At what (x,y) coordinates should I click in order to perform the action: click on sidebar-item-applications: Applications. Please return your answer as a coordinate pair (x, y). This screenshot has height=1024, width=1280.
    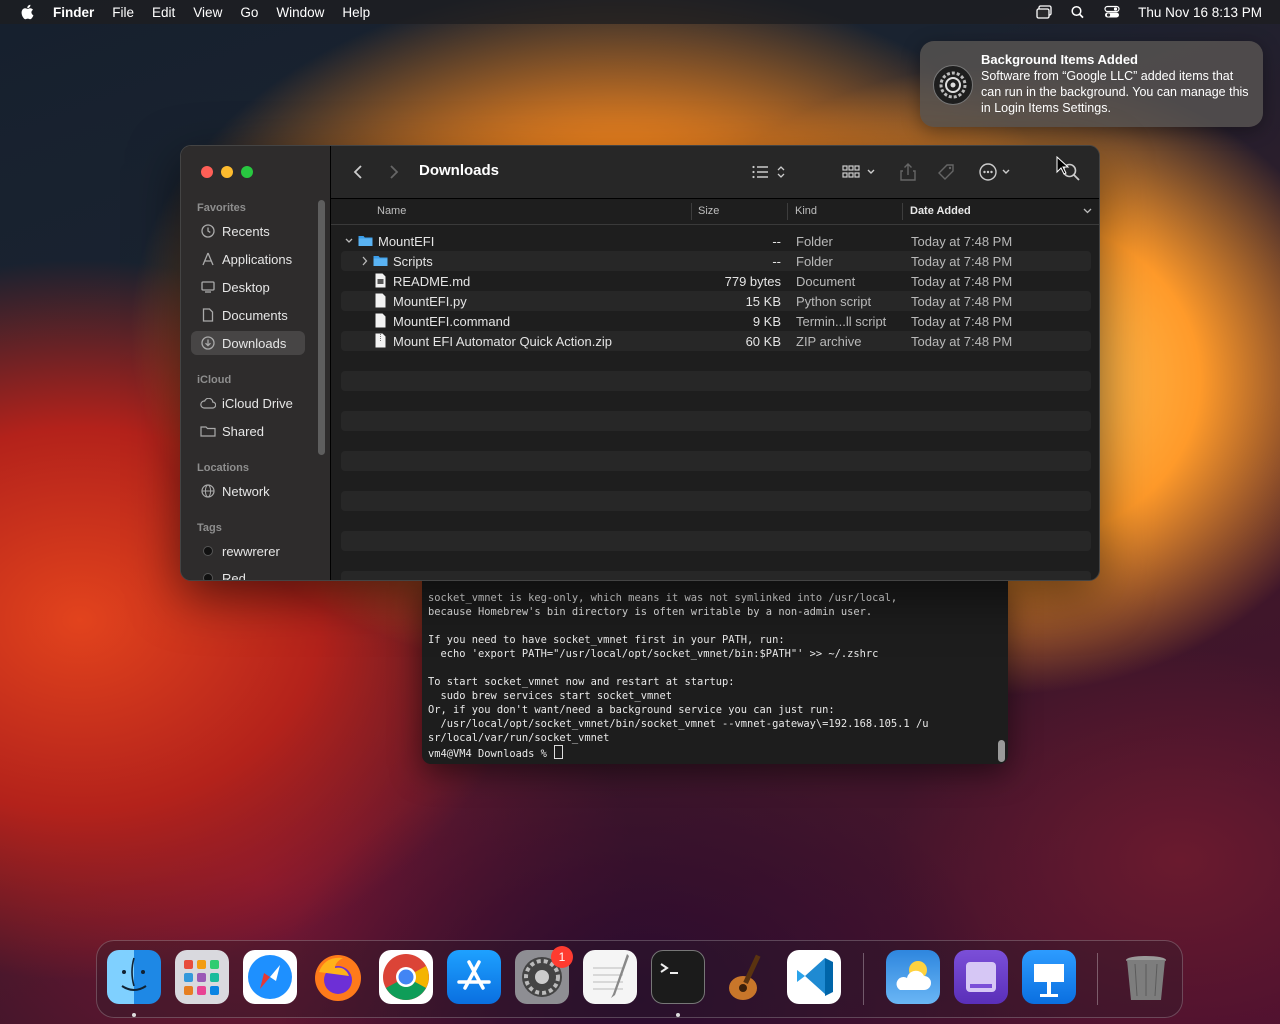
    Looking at the image, I should click on (248, 259).